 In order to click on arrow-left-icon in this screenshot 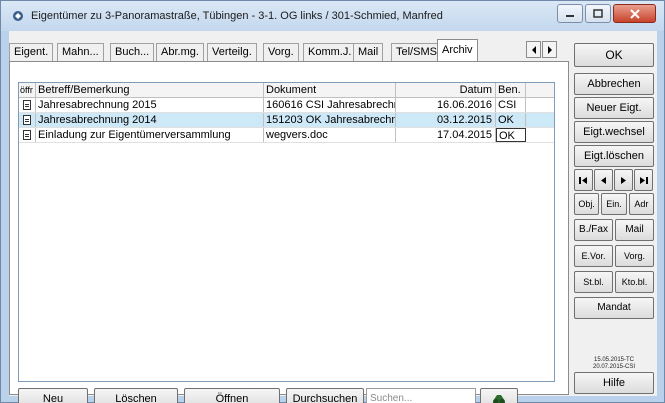, I will do `click(533, 49)`.